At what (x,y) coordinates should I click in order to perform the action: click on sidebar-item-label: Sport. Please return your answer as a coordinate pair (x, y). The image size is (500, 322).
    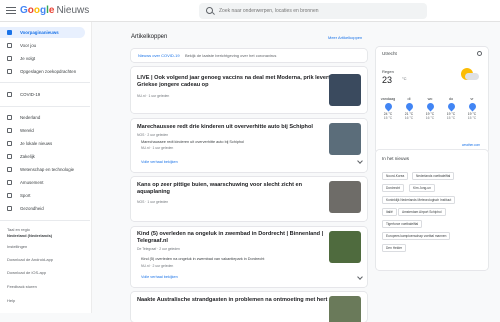
    Looking at the image, I should click on (25, 195).